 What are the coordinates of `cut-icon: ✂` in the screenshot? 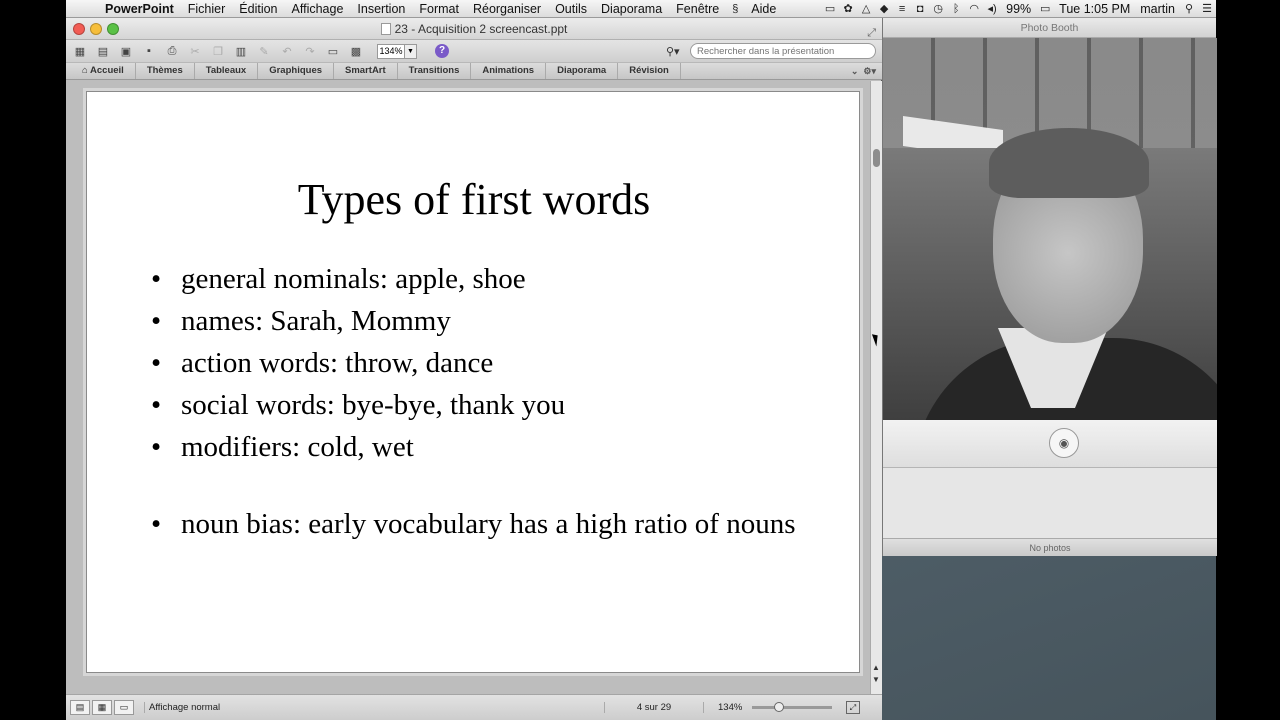 It's located at (195, 51).